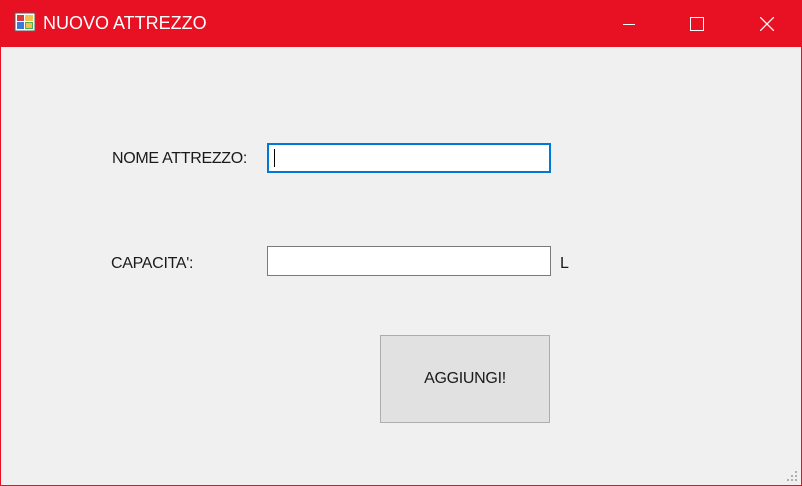 This screenshot has width=802, height=486. I want to click on close-icon, so click(767, 23).